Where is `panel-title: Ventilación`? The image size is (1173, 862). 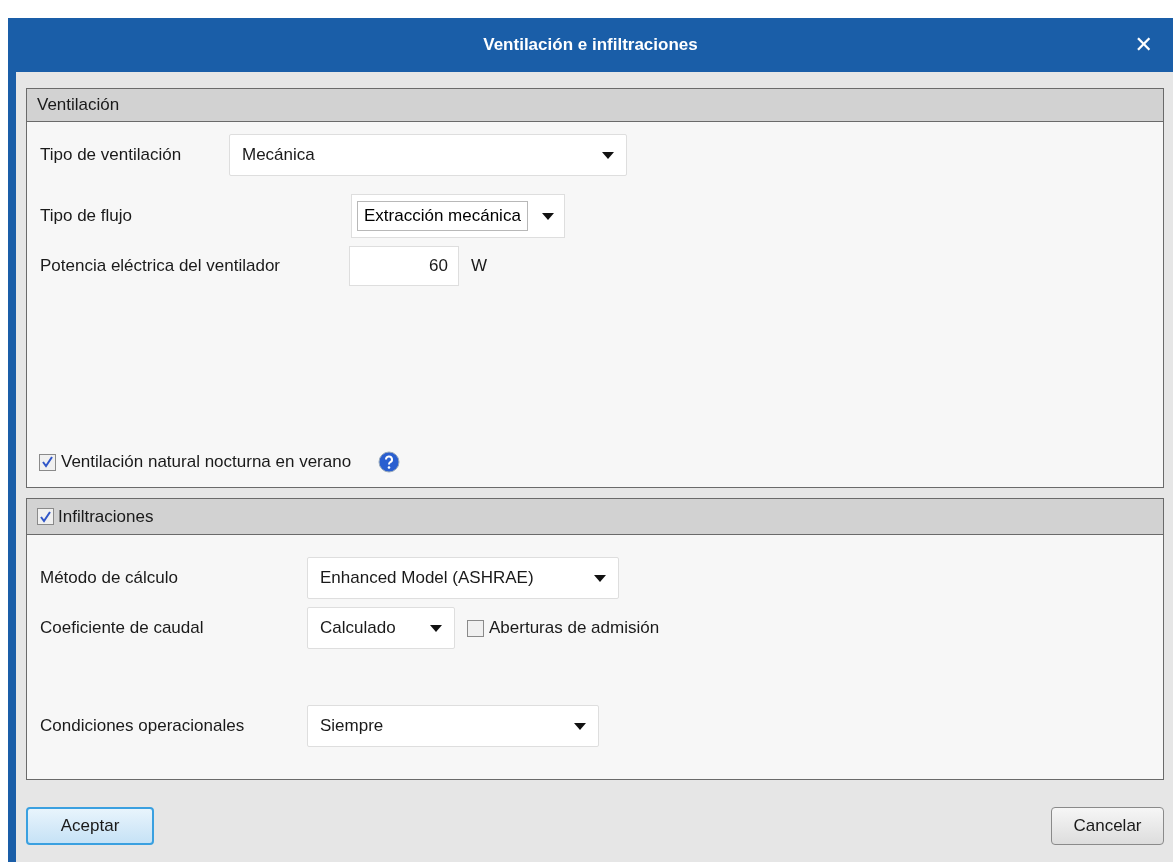 panel-title: Ventilación is located at coordinates (78, 105).